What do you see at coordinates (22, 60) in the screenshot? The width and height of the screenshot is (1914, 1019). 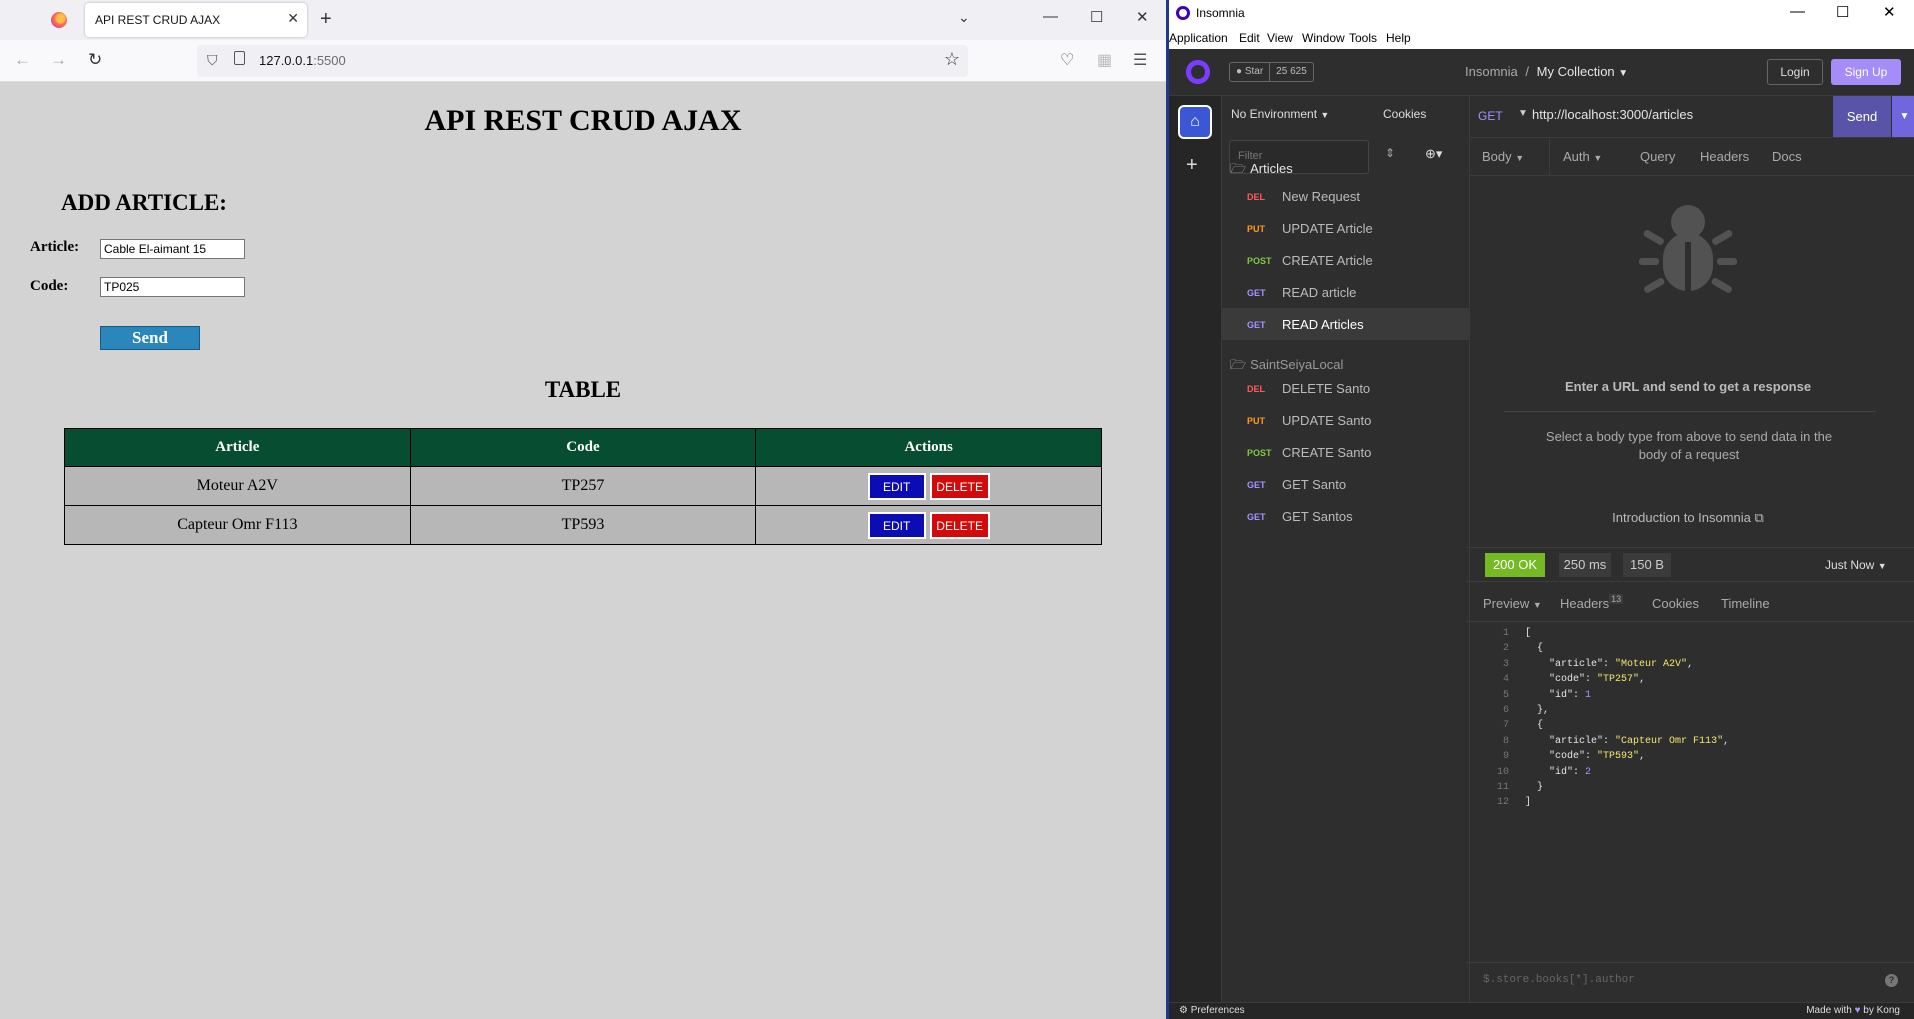 I see `back-icon: ←` at bounding box center [22, 60].